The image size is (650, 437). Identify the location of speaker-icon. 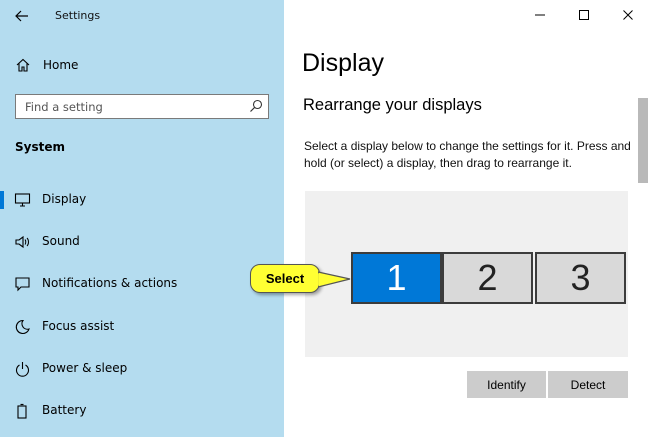
(22, 242).